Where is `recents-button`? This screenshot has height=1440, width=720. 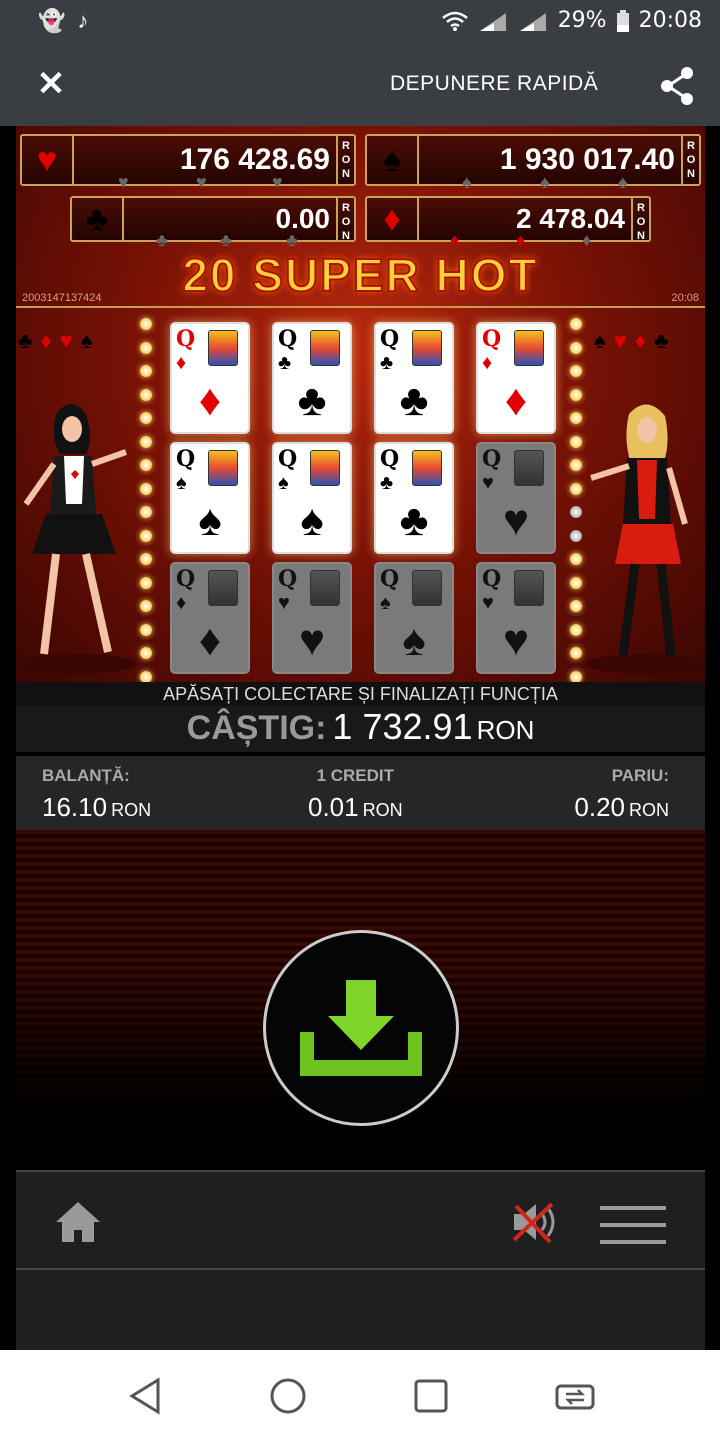 recents-button is located at coordinates (431, 1396).